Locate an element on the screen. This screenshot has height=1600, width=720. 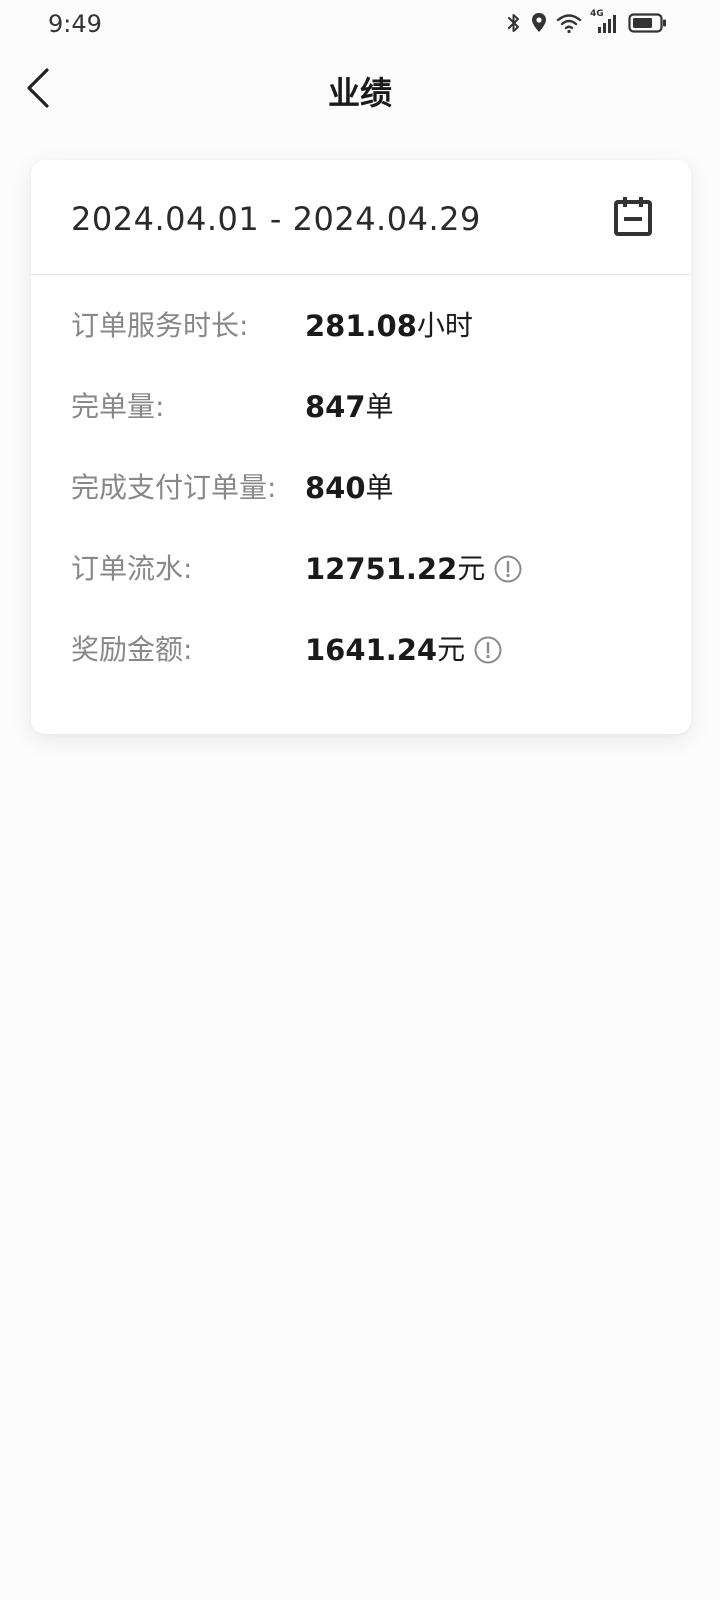
stat-number: 840 is located at coordinates (335, 488).